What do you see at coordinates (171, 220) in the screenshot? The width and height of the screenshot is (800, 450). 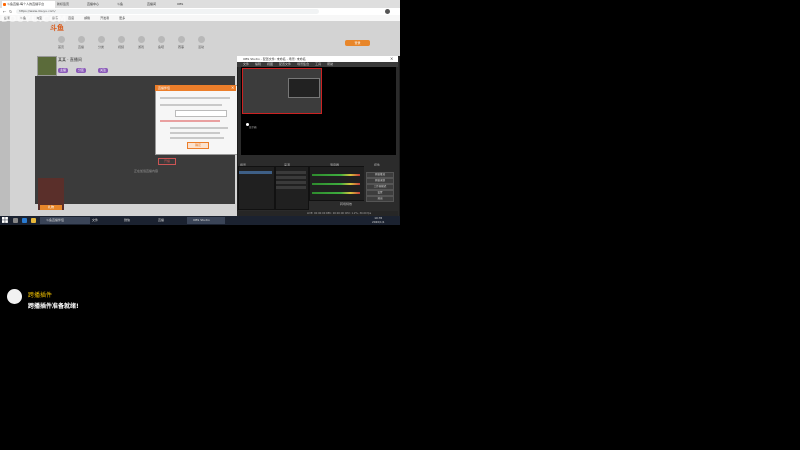 I see `taskbar-app: 直播` at bounding box center [171, 220].